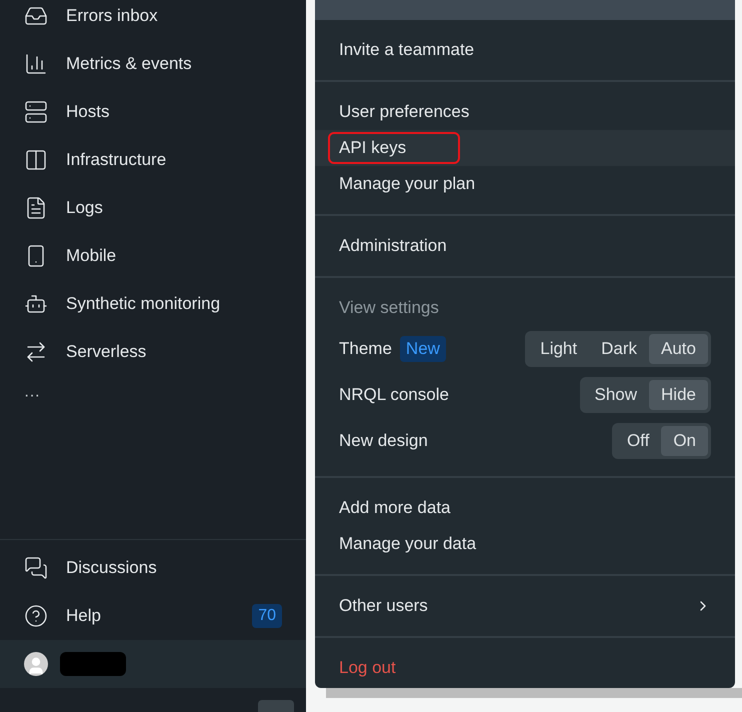 The height and width of the screenshot is (712, 742). What do you see at coordinates (638, 441) in the screenshot?
I see `segment-option: Off` at bounding box center [638, 441].